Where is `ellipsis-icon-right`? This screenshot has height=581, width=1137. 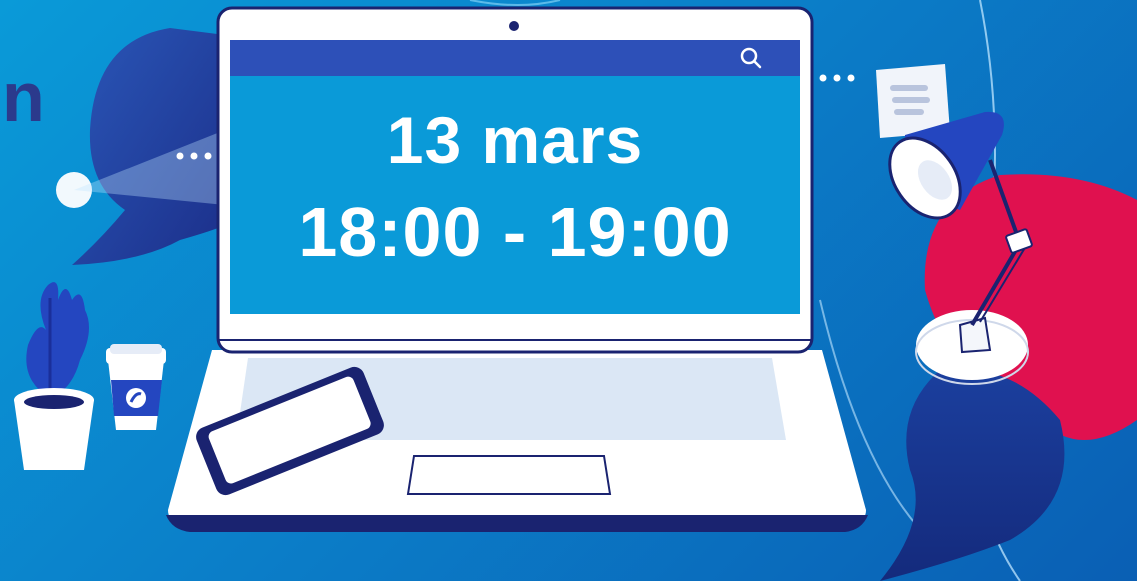 ellipsis-icon-right is located at coordinates (837, 78).